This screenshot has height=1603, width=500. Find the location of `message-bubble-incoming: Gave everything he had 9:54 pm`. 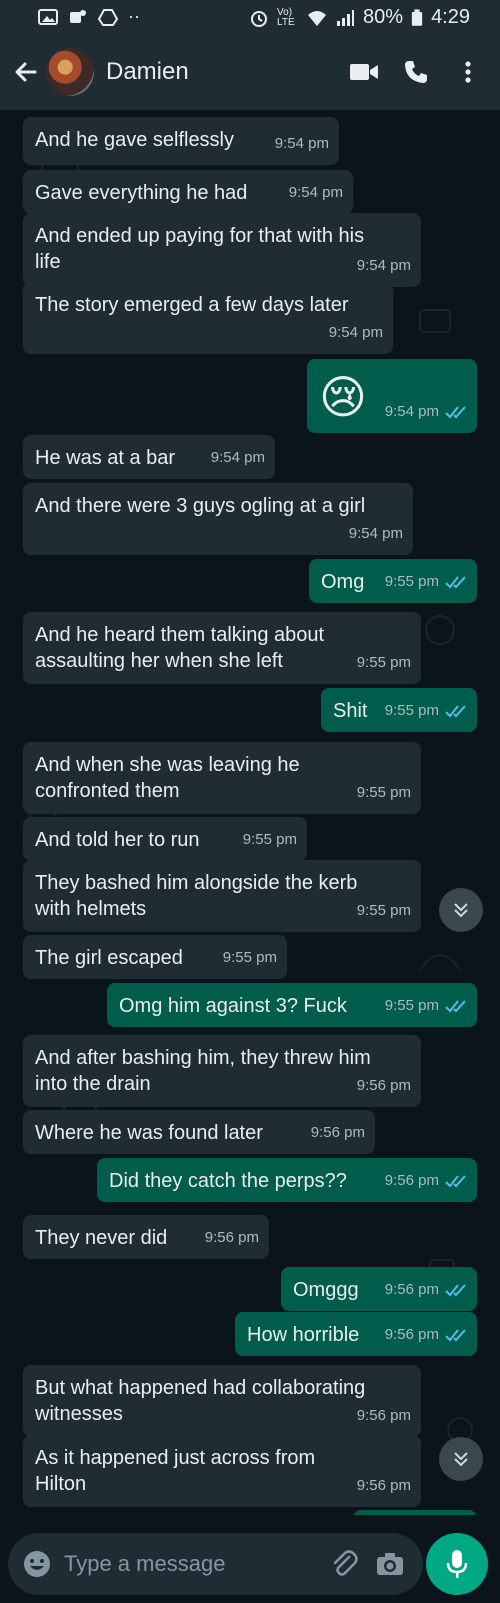

message-bubble-incoming: Gave everything he had 9:54 pm is located at coordinates (188, 192).